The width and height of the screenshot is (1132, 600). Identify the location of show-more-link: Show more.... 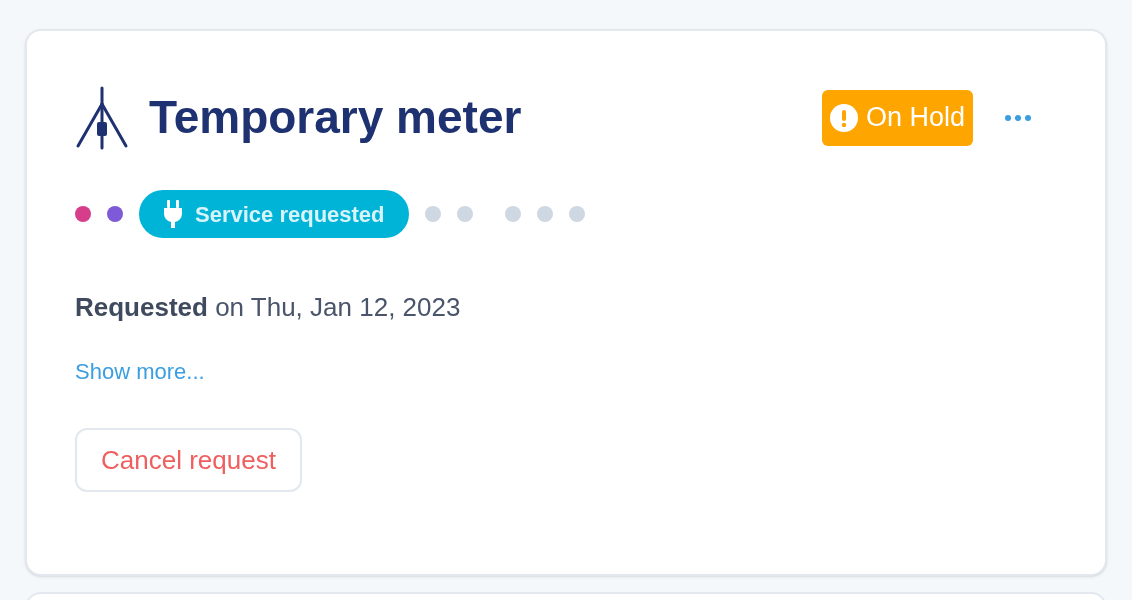
(140, 371).